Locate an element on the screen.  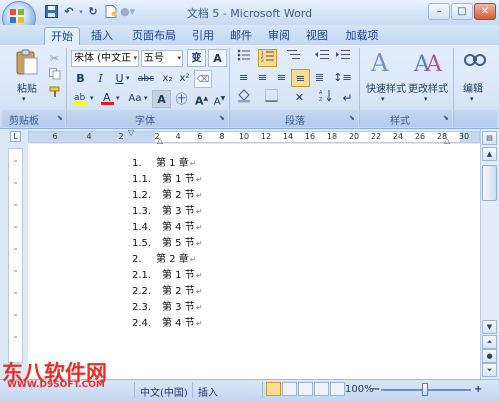
enclose-characters-icon: ㊉ is located at coordinates (181, 99).